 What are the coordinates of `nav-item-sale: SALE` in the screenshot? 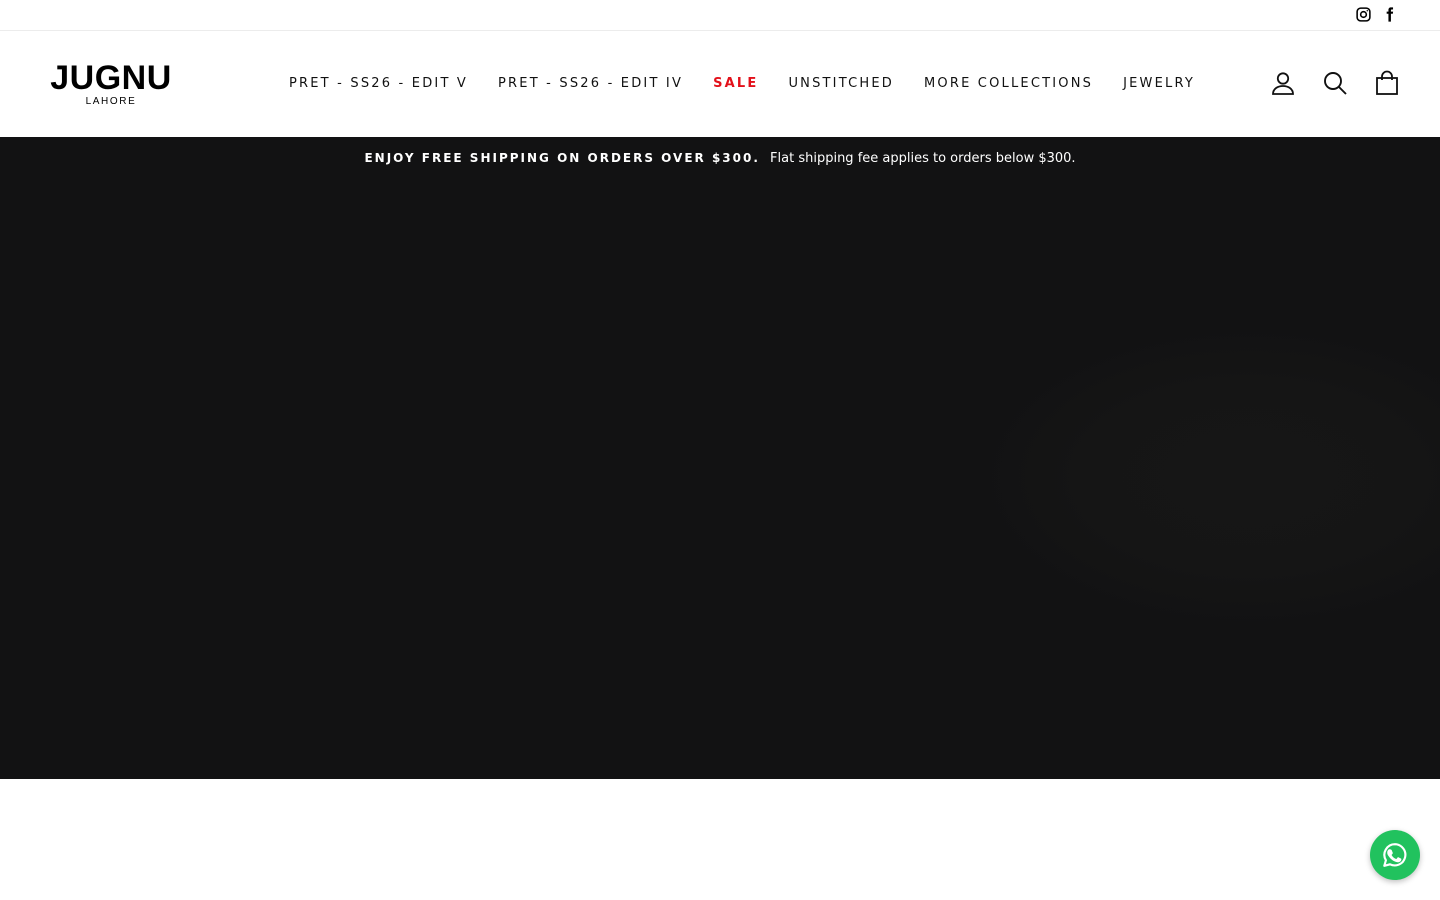 It's located at (735, 84).